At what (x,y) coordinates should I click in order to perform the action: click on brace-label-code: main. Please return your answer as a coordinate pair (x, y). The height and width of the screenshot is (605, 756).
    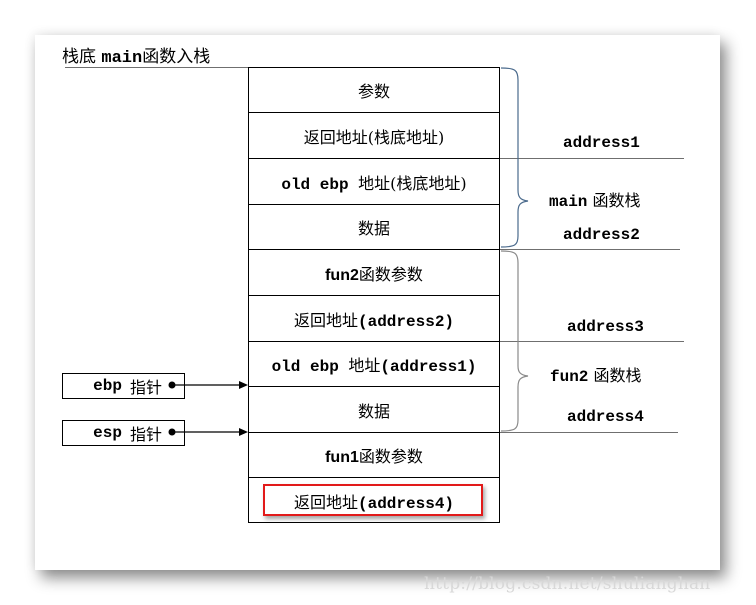
    Looking at the image, I should click on (568, 202).